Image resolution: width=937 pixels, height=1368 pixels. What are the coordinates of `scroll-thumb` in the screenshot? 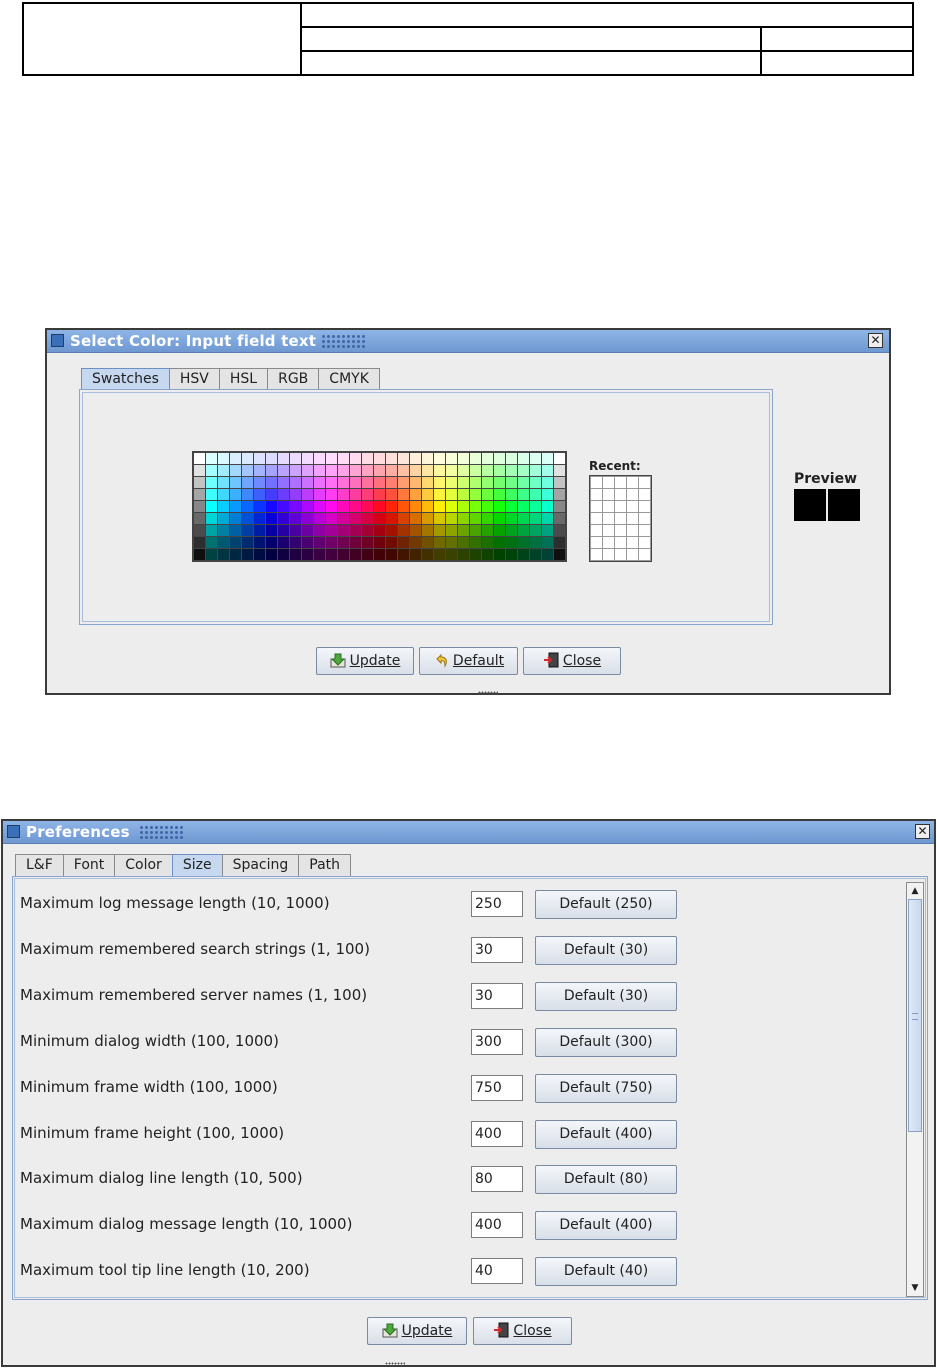 It's located at (915, 1015).